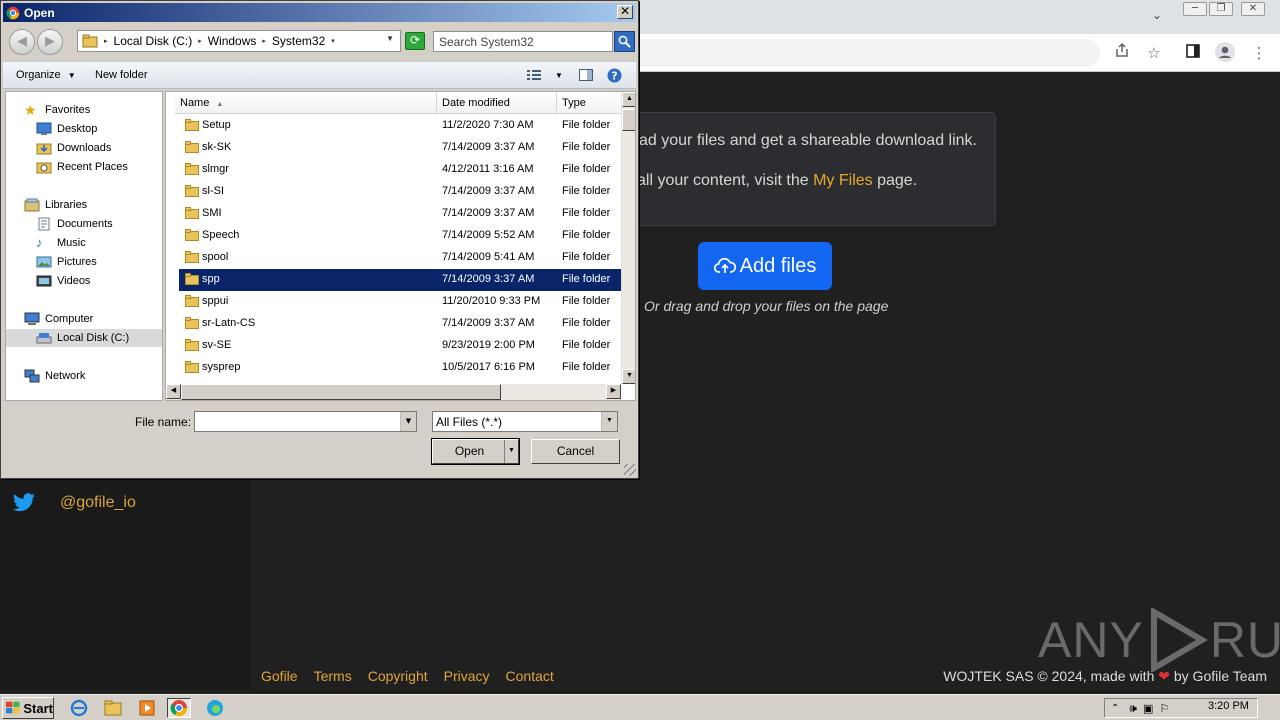 The height and width of the screenshot is (720, 1280). I want to click on table-row: sppui 11/20/2010 9:33 PM File folder, so click(400, 302).